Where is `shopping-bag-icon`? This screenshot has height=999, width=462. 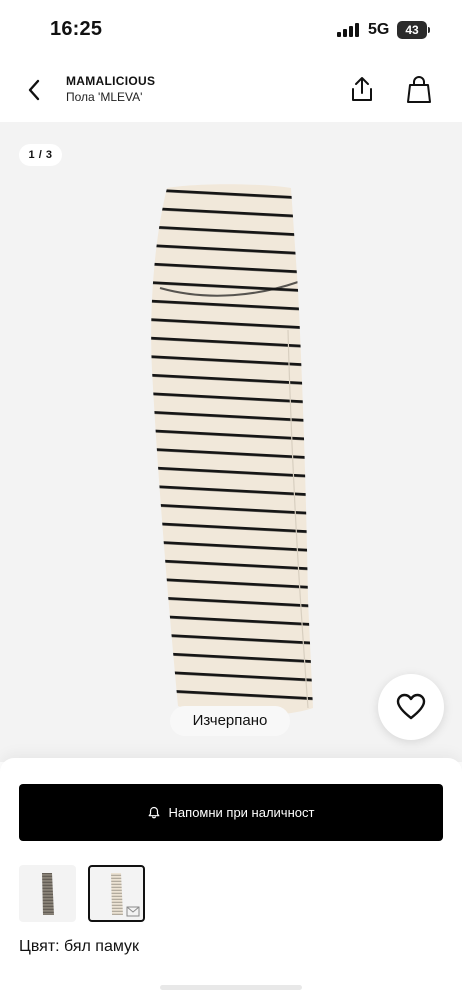
shopping-bag-icon is located at coordinates (419, 89).